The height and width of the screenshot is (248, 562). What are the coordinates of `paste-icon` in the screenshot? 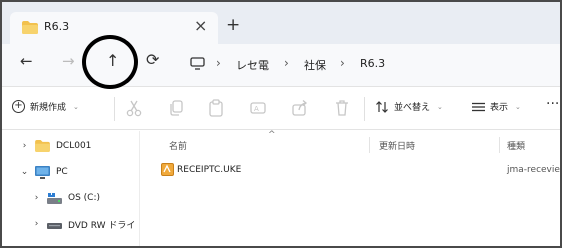 It's located at (216, 108).